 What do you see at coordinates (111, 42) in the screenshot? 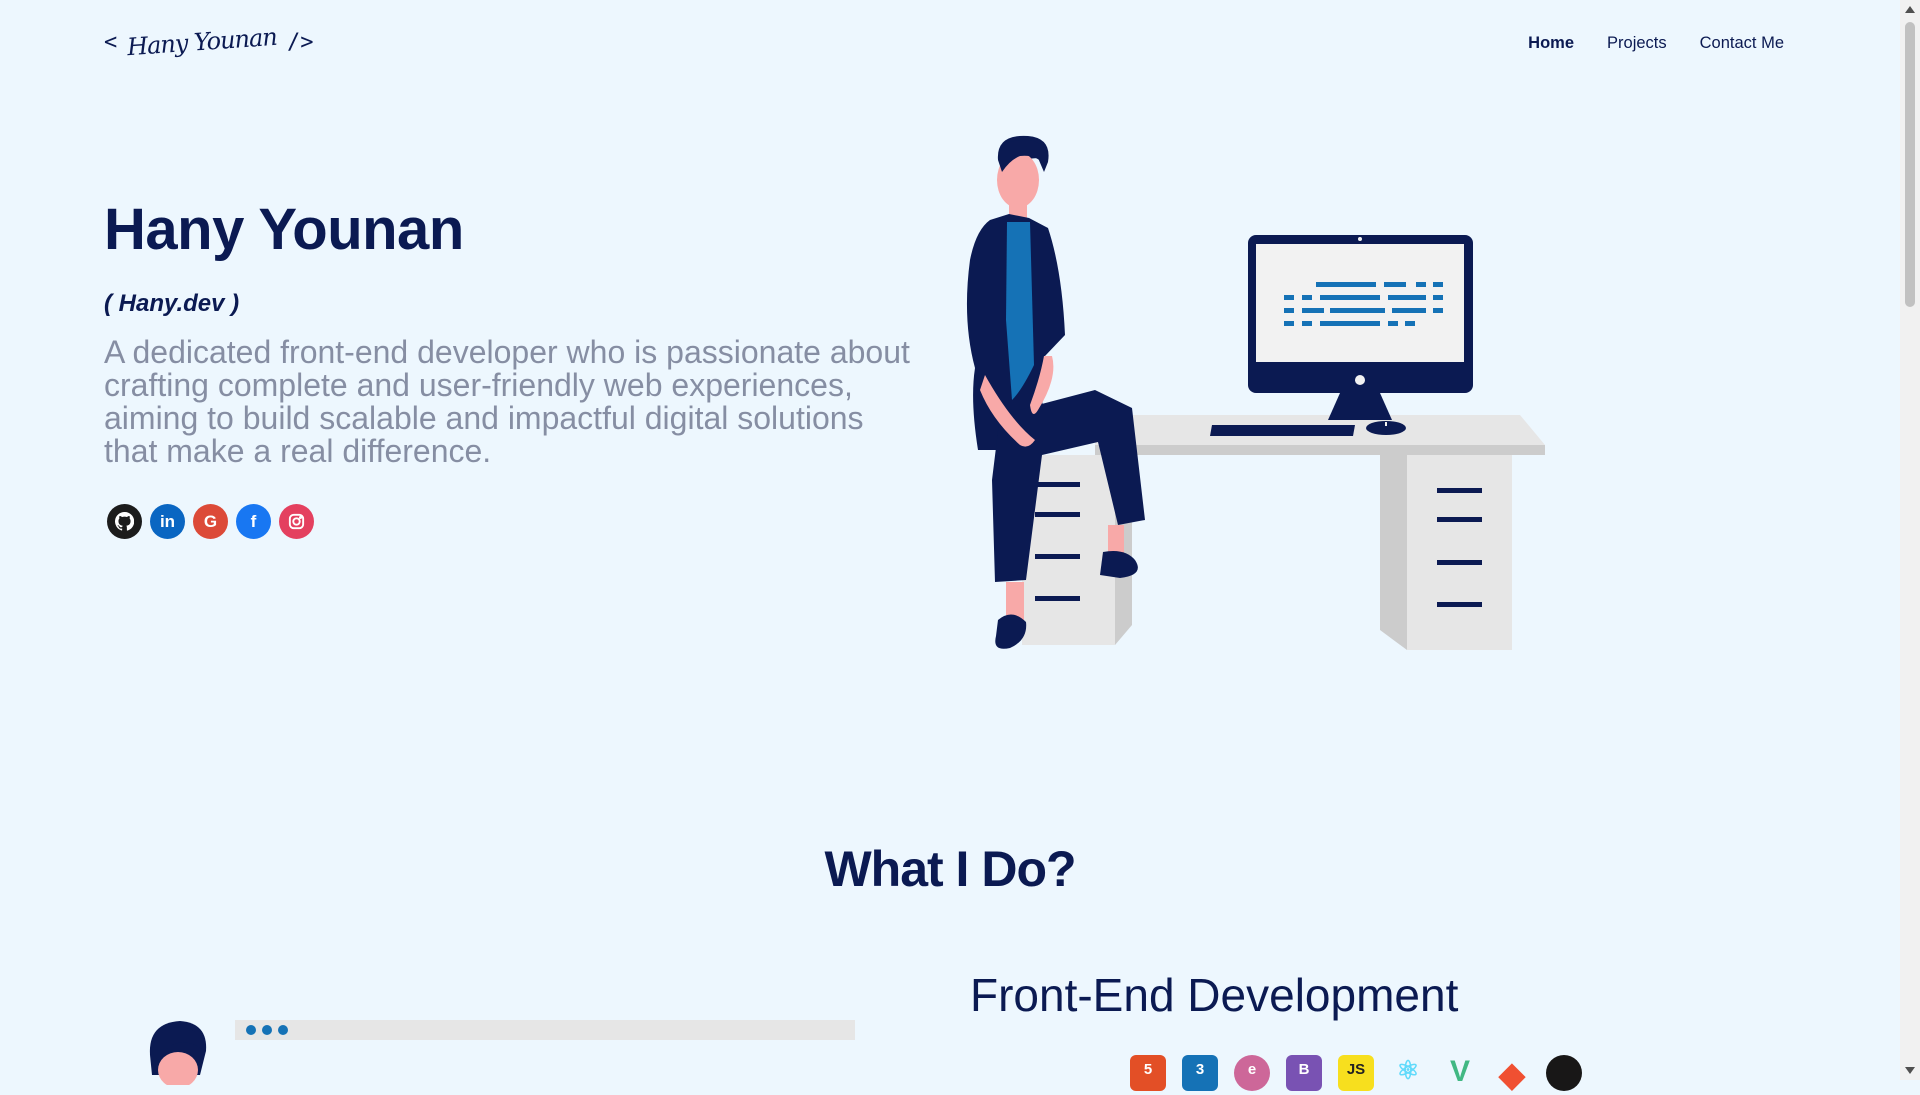
I see `logo-open-bracket: <` at bounding box center [111, 42].